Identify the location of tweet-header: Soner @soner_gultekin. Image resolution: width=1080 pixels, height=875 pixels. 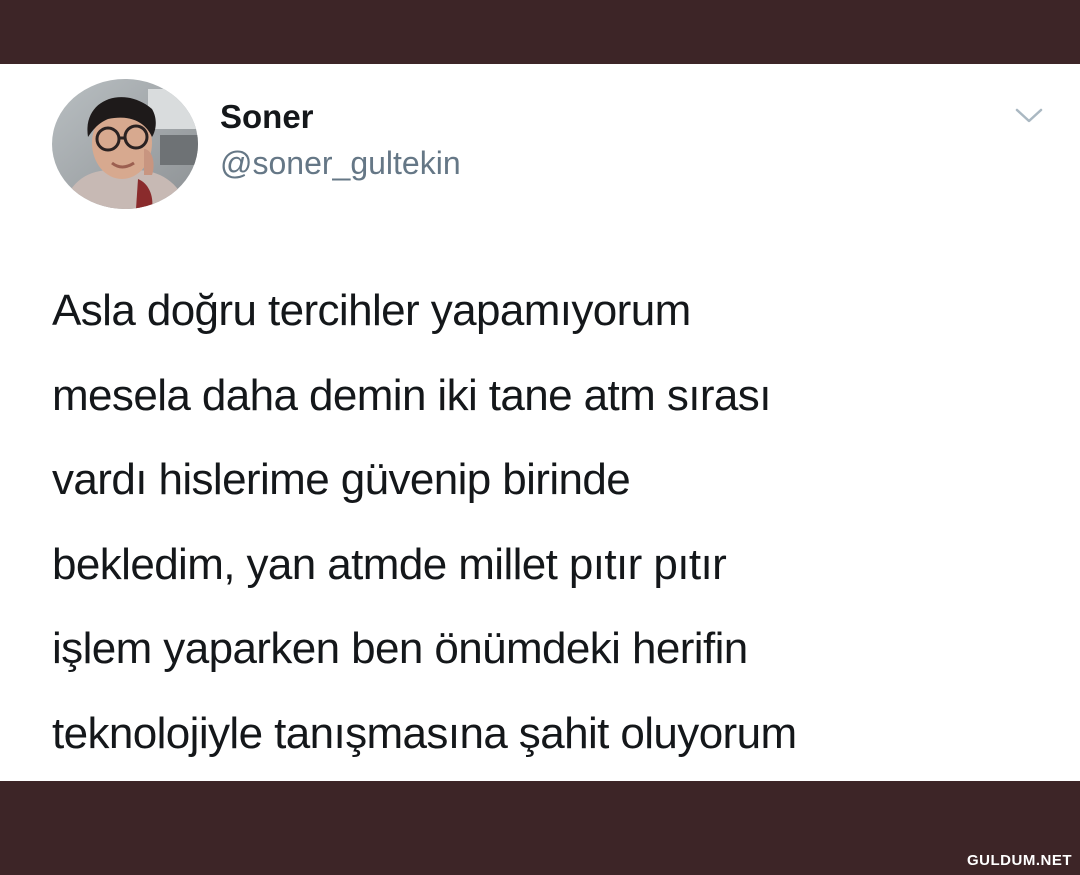
(256, 144).